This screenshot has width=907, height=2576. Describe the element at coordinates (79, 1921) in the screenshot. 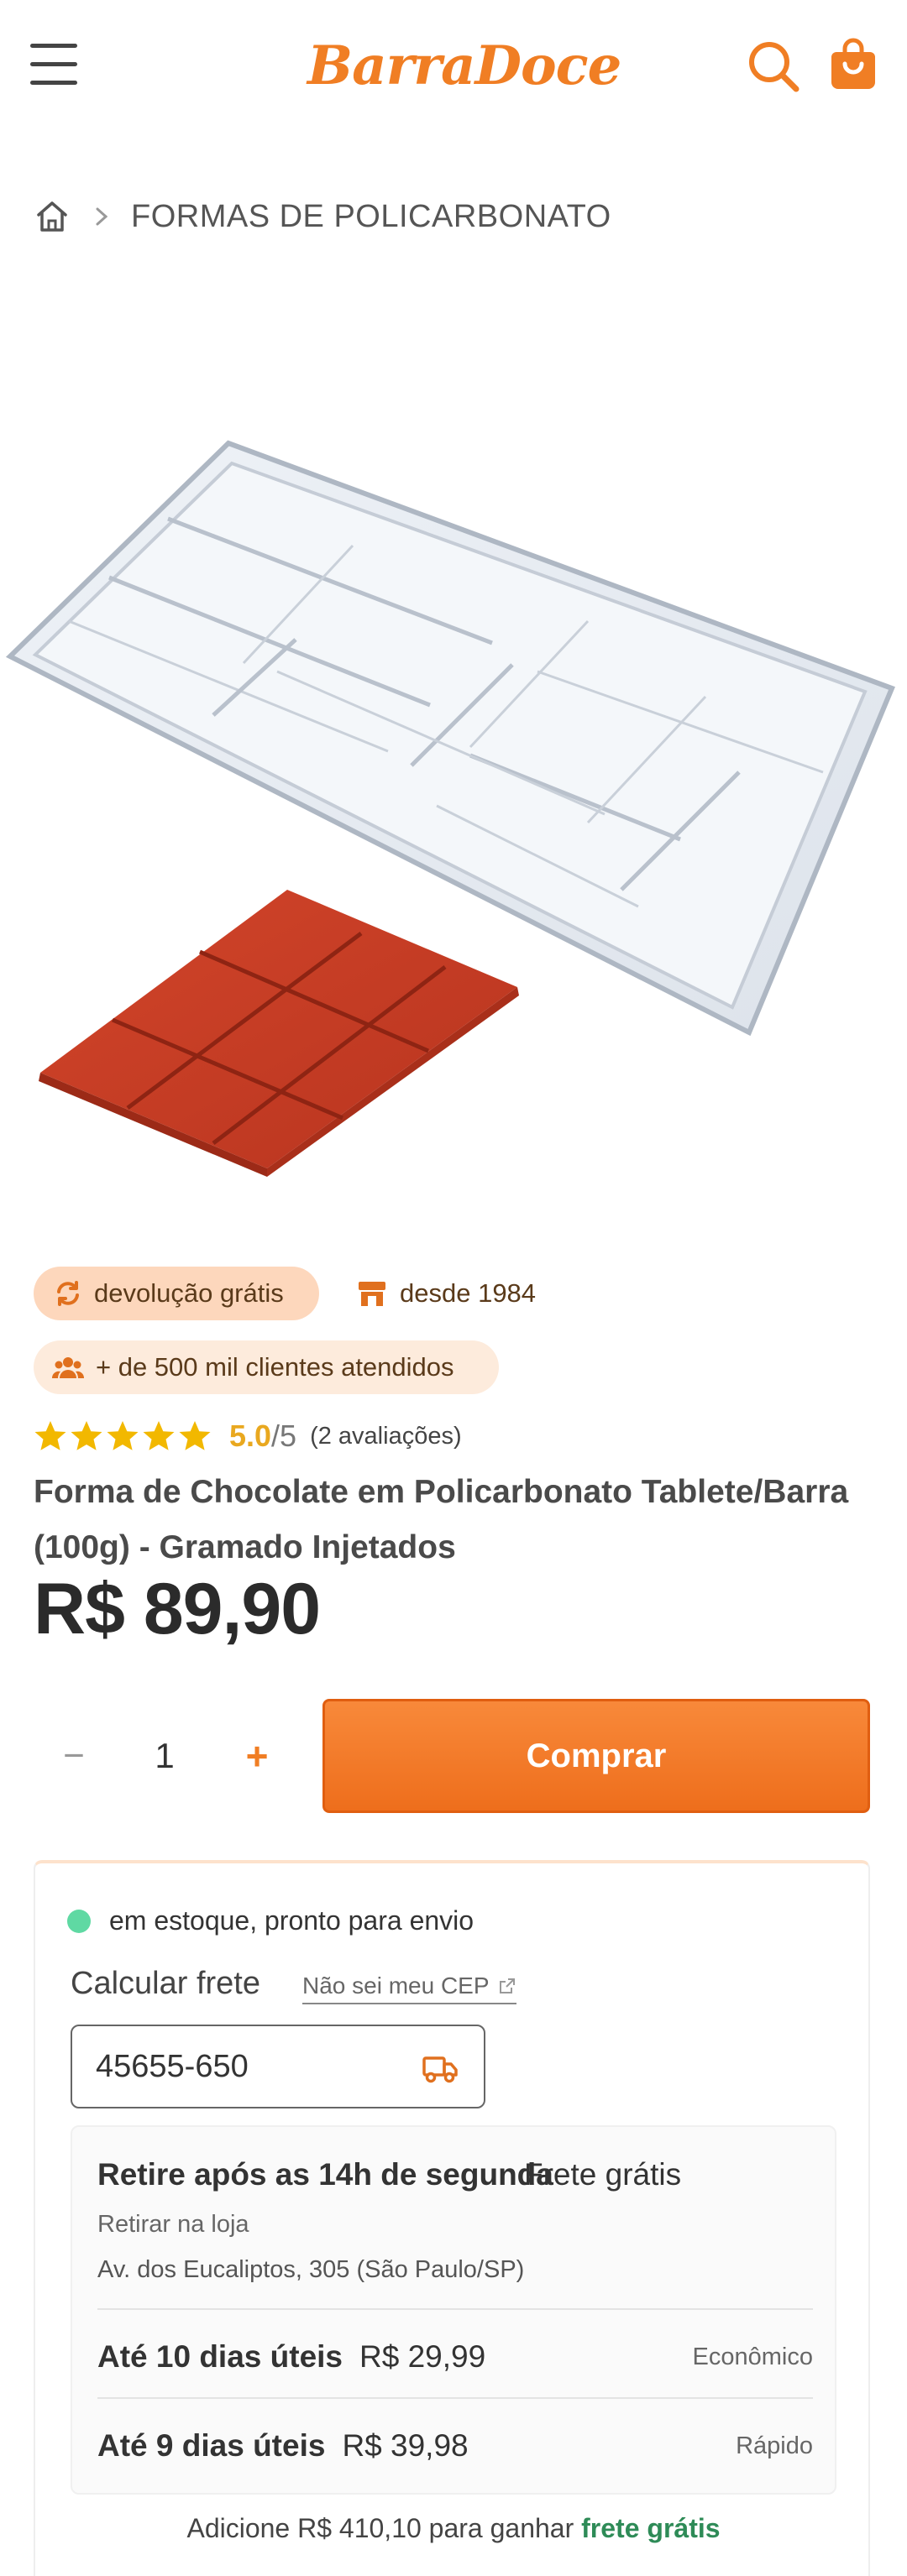

I see `stock-status-dot` at that location.